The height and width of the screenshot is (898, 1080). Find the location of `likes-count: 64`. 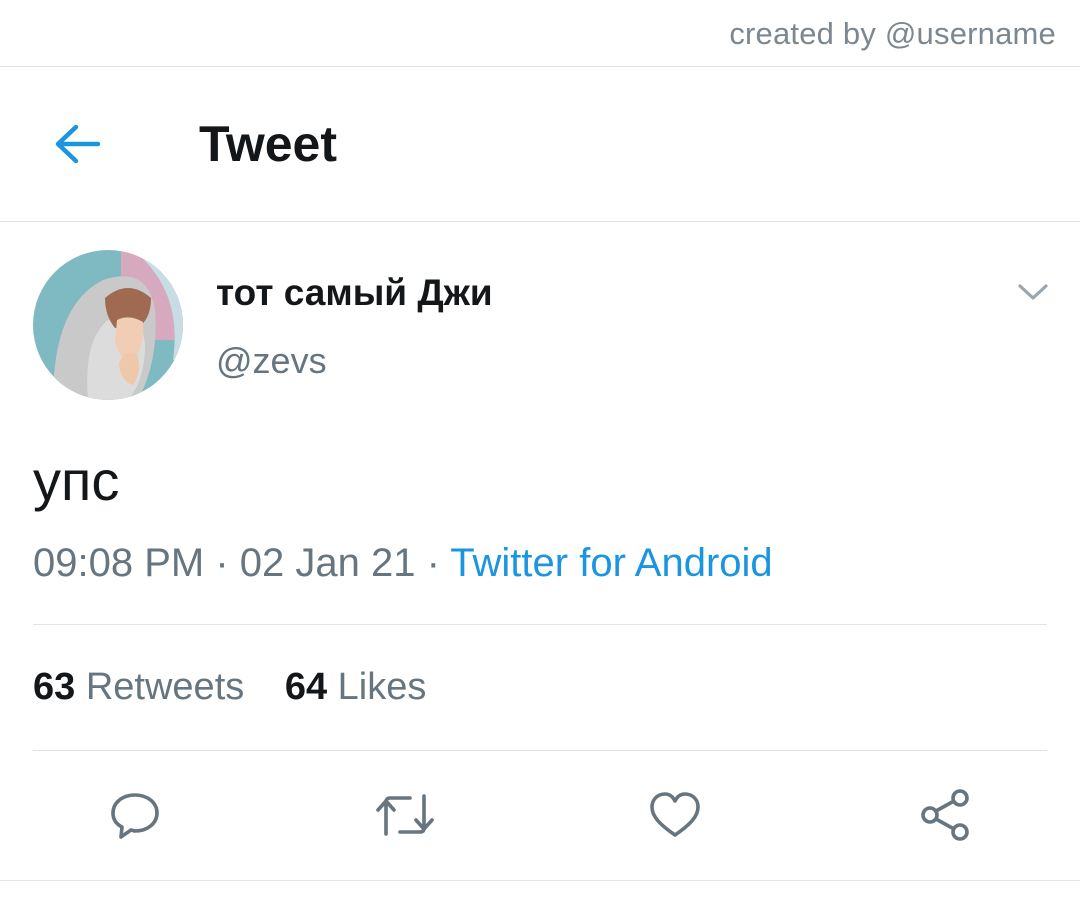

likes-count: 64 is located at coordinates (306, 687).